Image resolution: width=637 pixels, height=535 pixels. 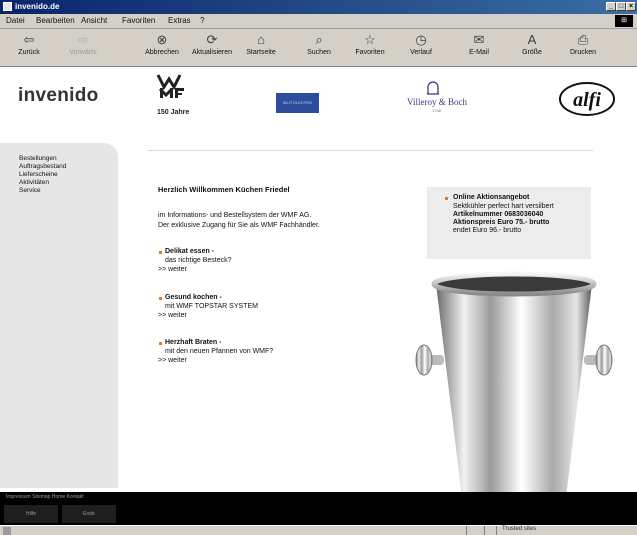 I want to click on villeroy-boch-year: 1748, so click(x=436, y=110).